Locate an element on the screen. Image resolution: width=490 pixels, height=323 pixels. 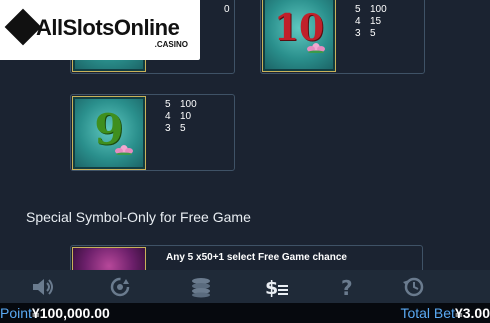
special-section-title: Special Symbol-Only for Free Game is located at coordinates (138, 217).